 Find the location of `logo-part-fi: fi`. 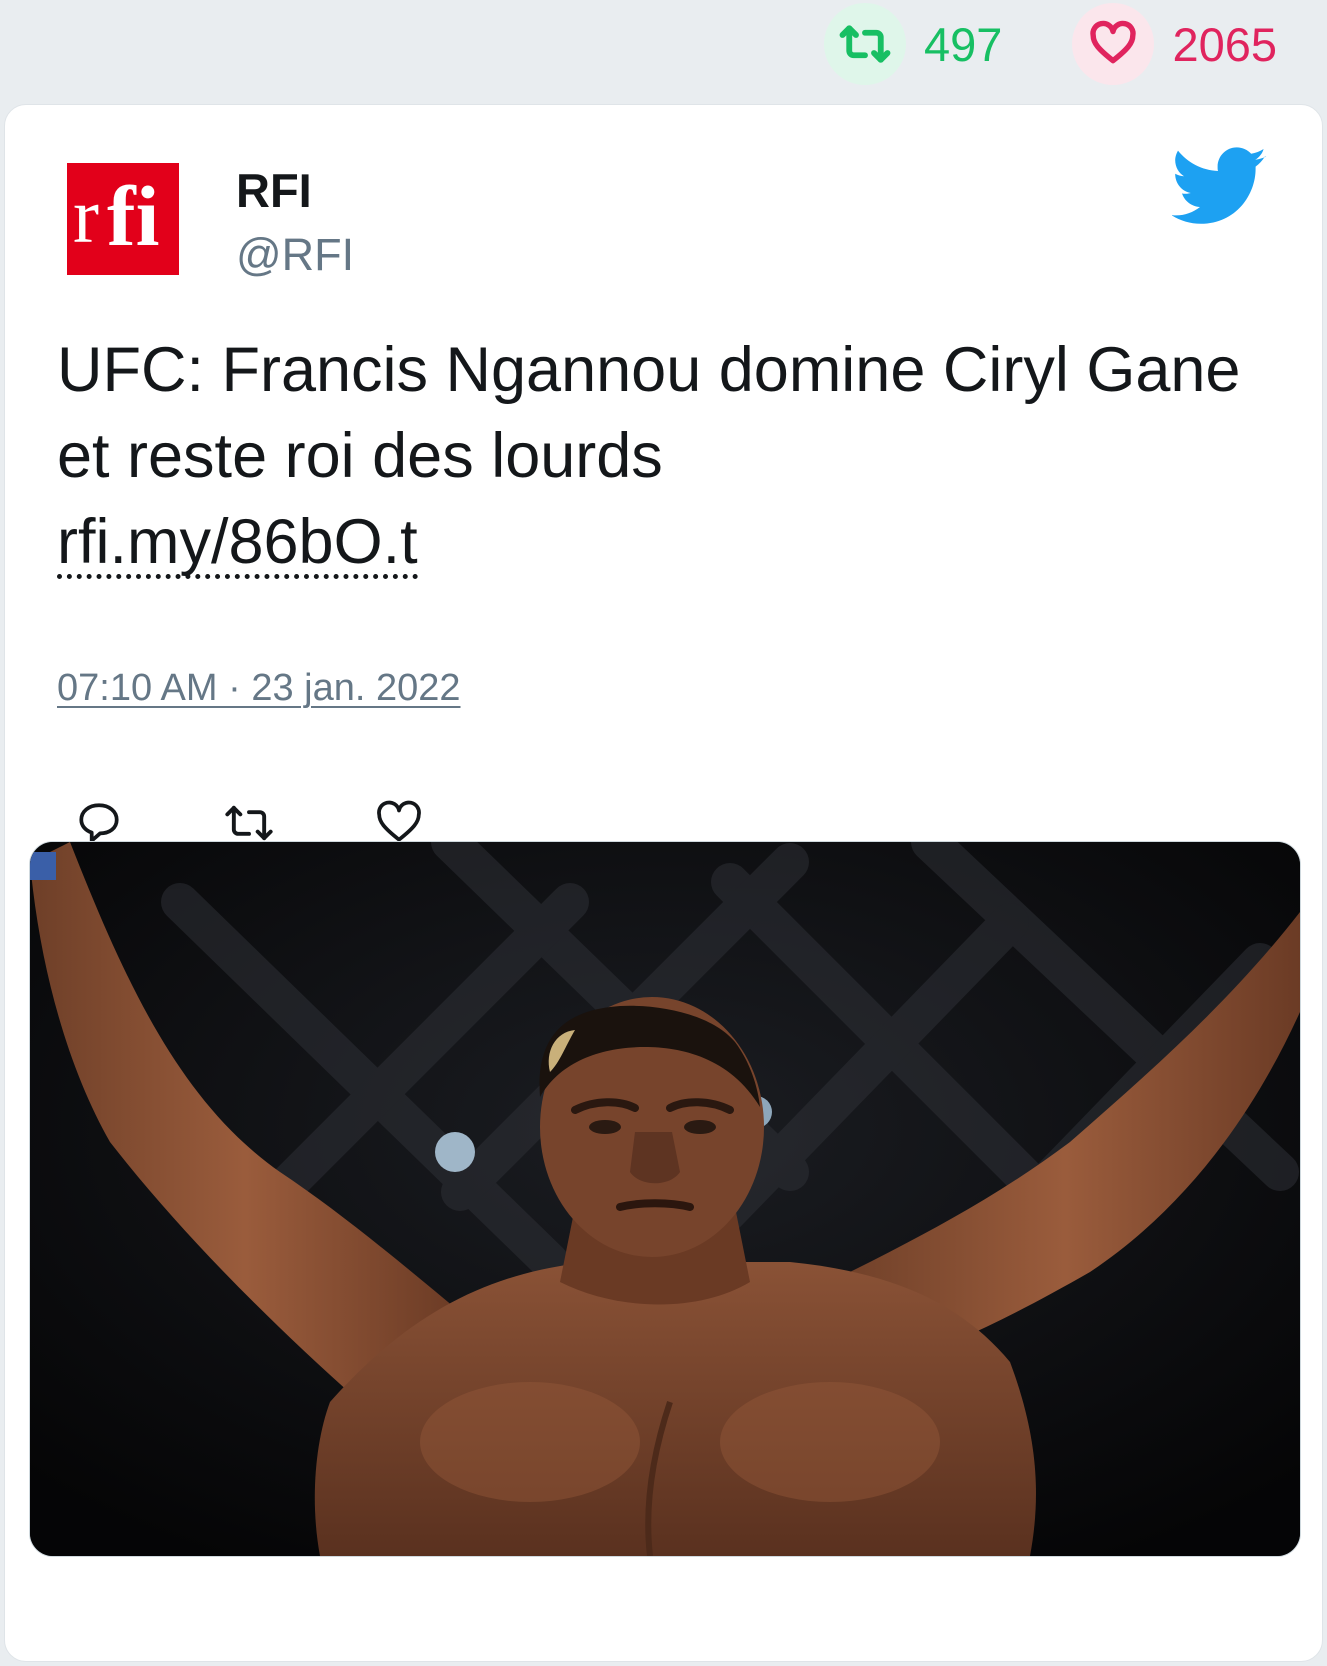

logo-part-fi: fi is located at coordinates (133, 216).